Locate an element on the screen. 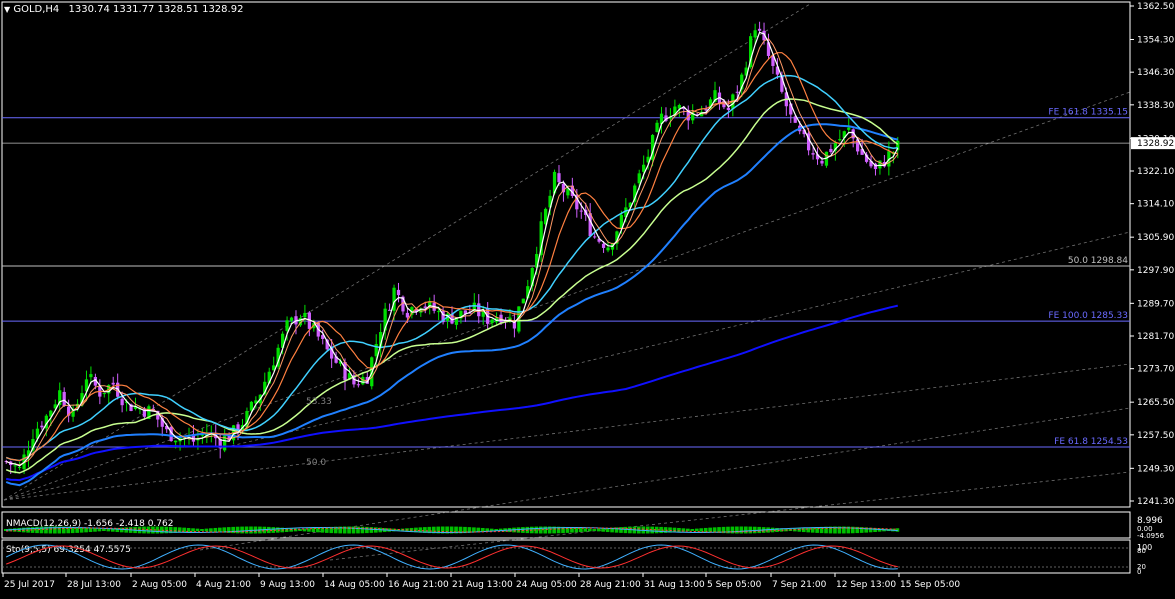 This screenshot has width=1175, height=599. time-tick-label: 12 Sep 13:00 is located at coordinates (866, 585).